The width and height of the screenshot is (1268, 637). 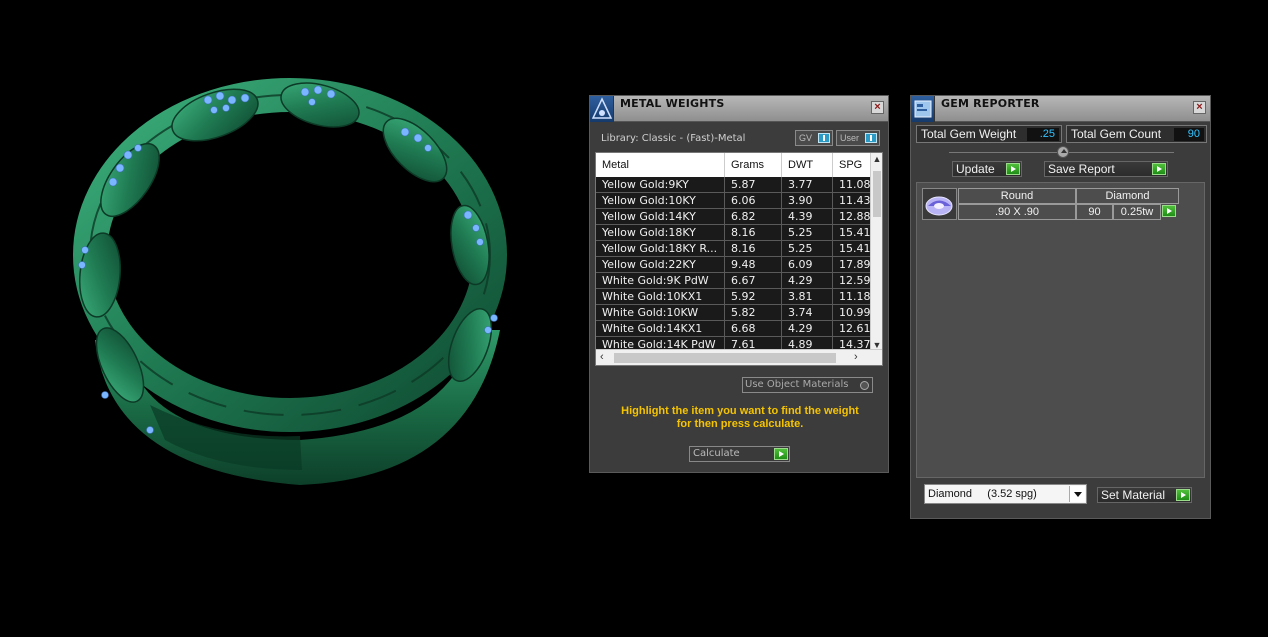 What do you see at coordinates (807, 313) in the screenshot?
I see `cell-dwt: 3.74` at bounding box center [807, 313].